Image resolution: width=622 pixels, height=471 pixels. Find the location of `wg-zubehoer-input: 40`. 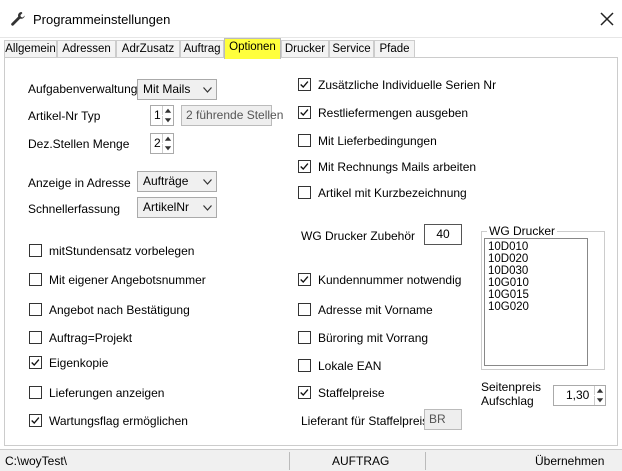

wg-zubehoer-input: 40 is located at coordinates (443, 234).